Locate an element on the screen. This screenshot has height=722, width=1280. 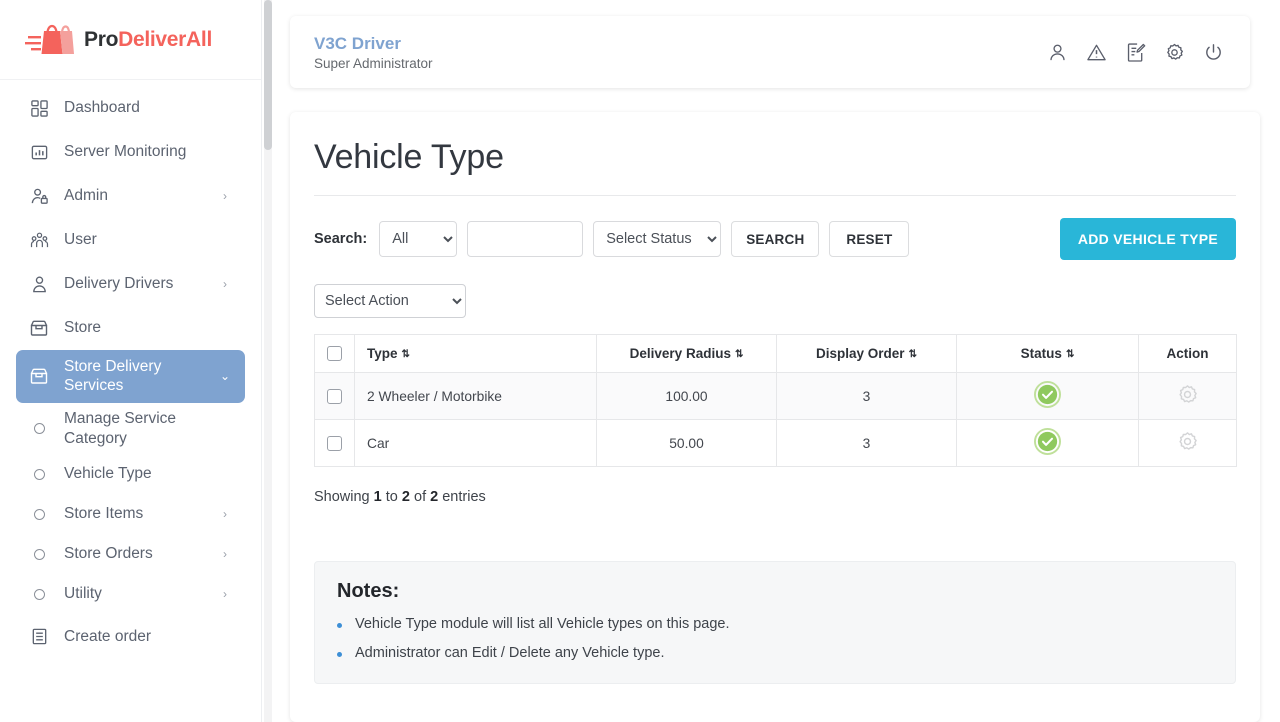
brand-part-1: Pro is located at coordinates (101, 39).